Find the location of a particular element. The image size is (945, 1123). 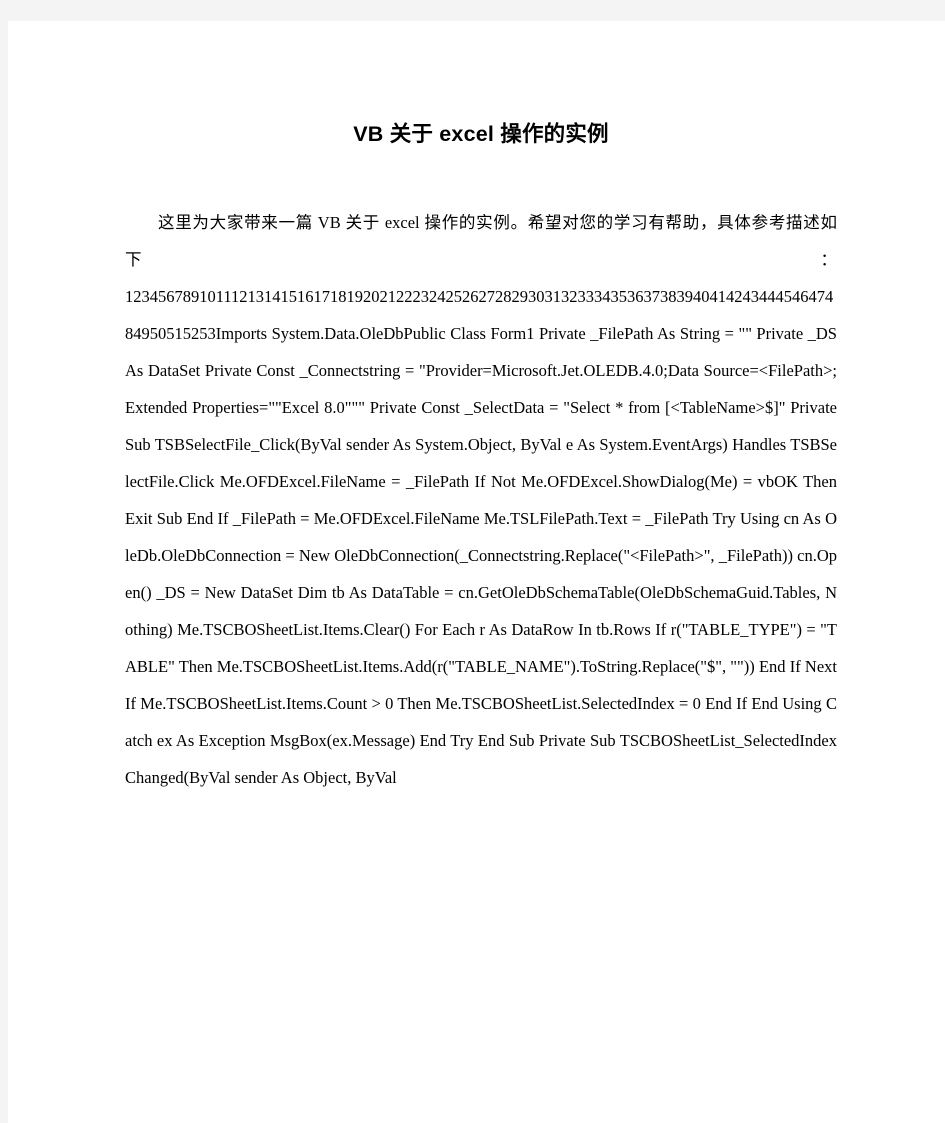

page-title: VB 关于 excel 操作的实例 is located at coordinates (481, 134).